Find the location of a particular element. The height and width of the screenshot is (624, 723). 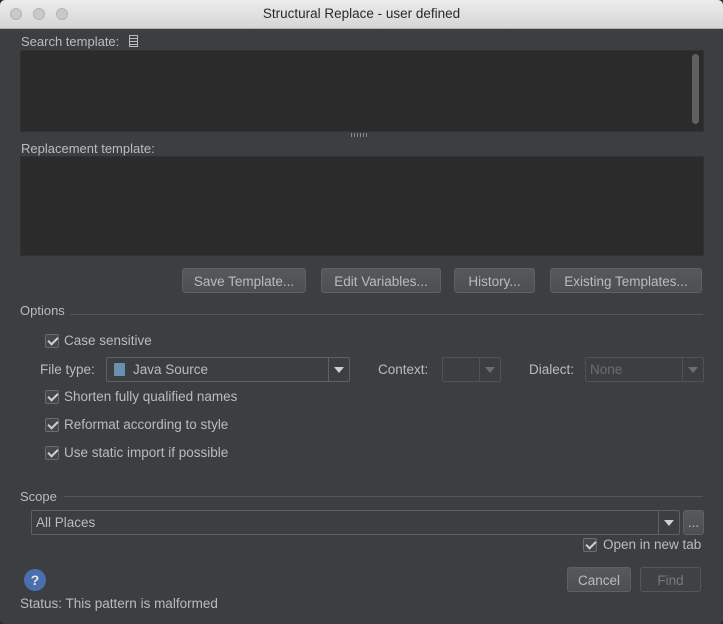

open-in-new-tab-checkbox is located at coordinates (590, 545).